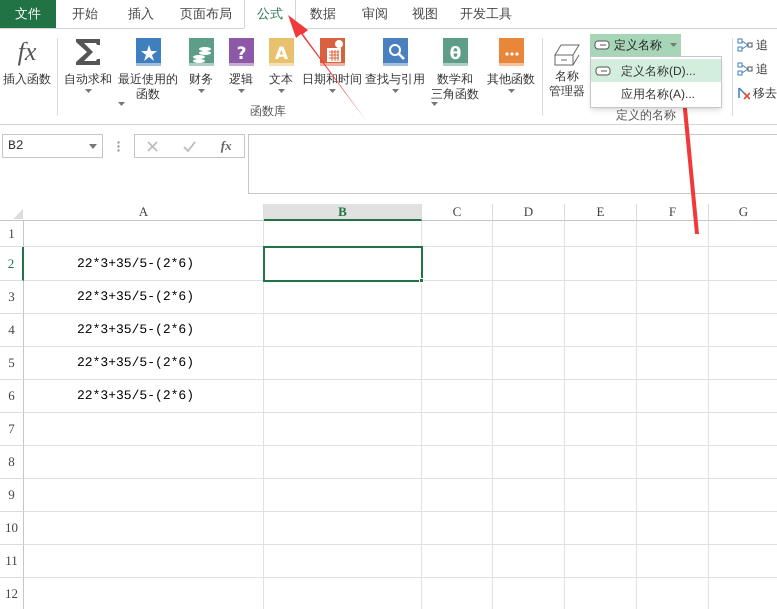  I want to click on ribbon-button: 查找与引用, so click(395, 71).